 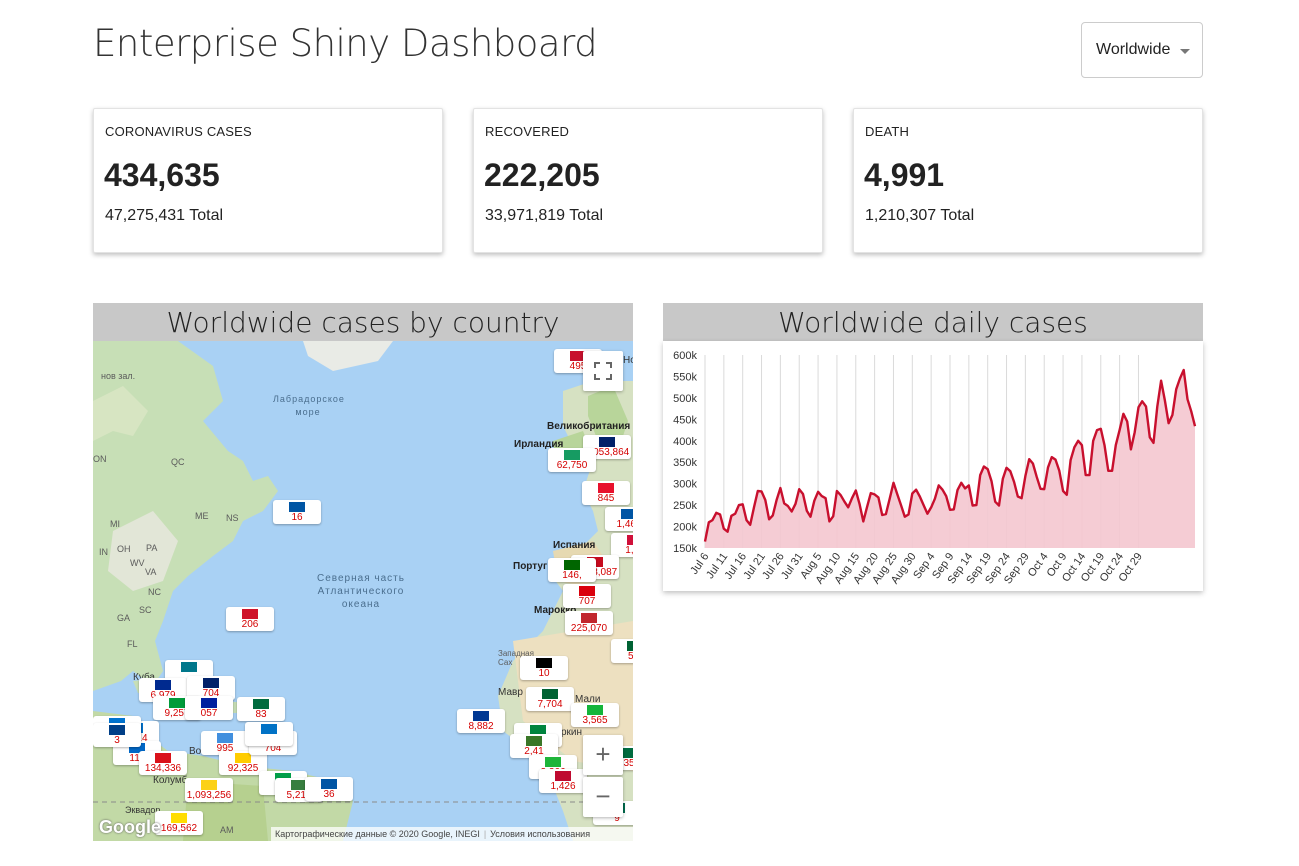 I want to click on recovered-label: RECOVERED, so click(x=527, y=131).